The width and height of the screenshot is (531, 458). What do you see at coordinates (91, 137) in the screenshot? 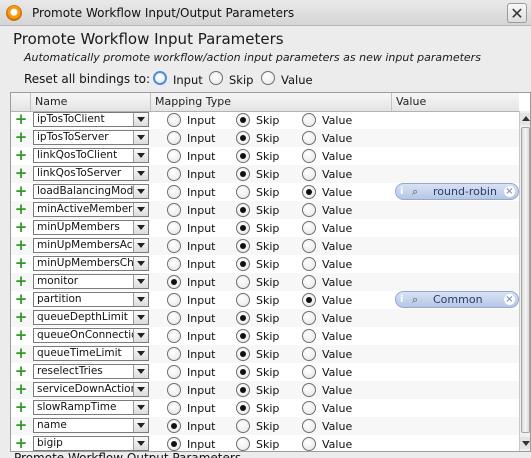
I see `parameter-name-select: ipTosToServer` at bounding box center [91, 137].